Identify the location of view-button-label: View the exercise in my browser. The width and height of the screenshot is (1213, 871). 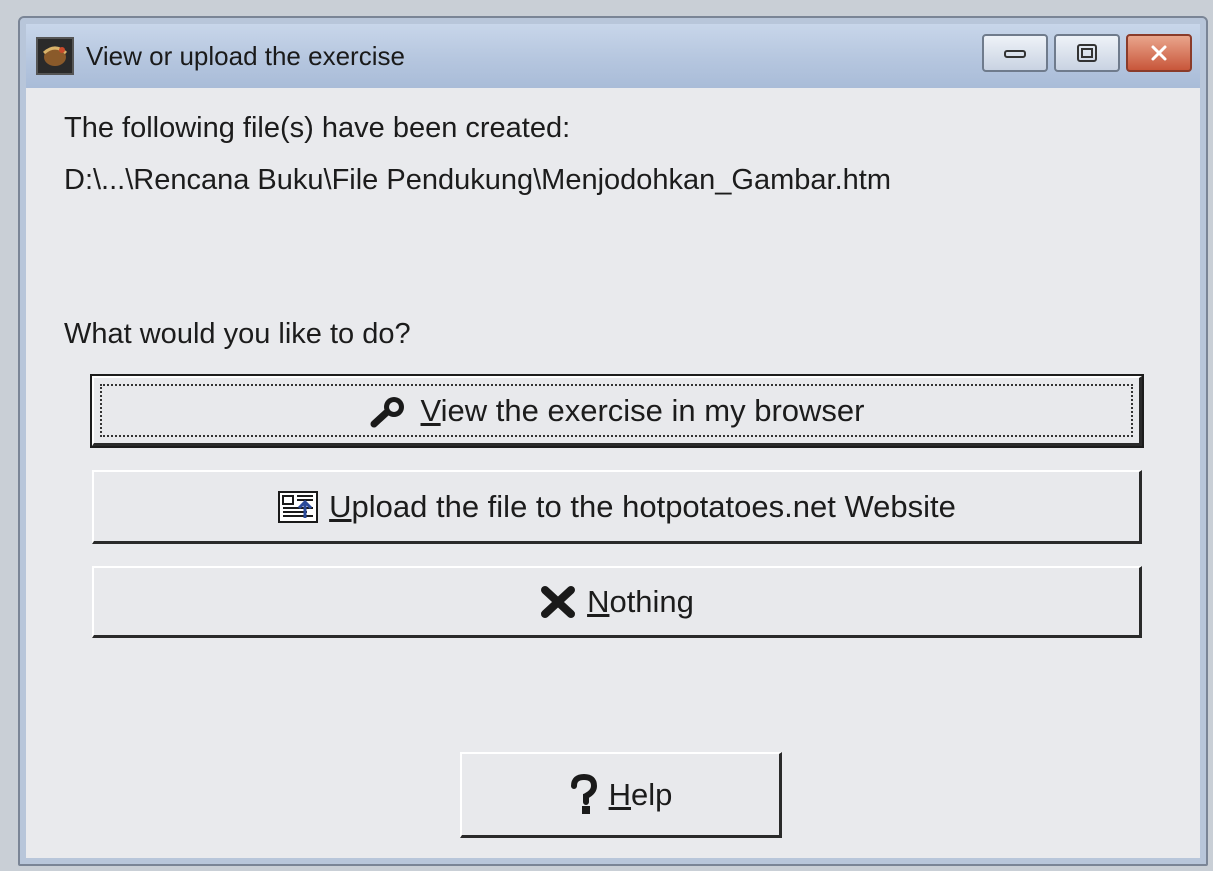
(642, 410).